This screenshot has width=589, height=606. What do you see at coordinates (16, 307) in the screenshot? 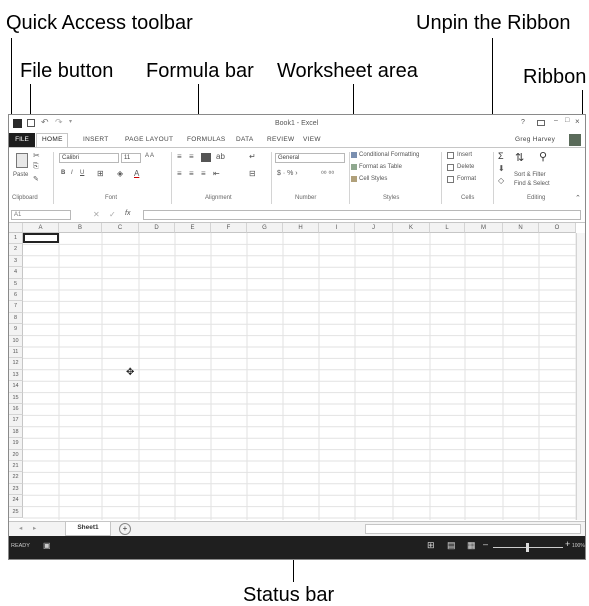
I see `row-header-7: 7` at bounding box center [16, 307].